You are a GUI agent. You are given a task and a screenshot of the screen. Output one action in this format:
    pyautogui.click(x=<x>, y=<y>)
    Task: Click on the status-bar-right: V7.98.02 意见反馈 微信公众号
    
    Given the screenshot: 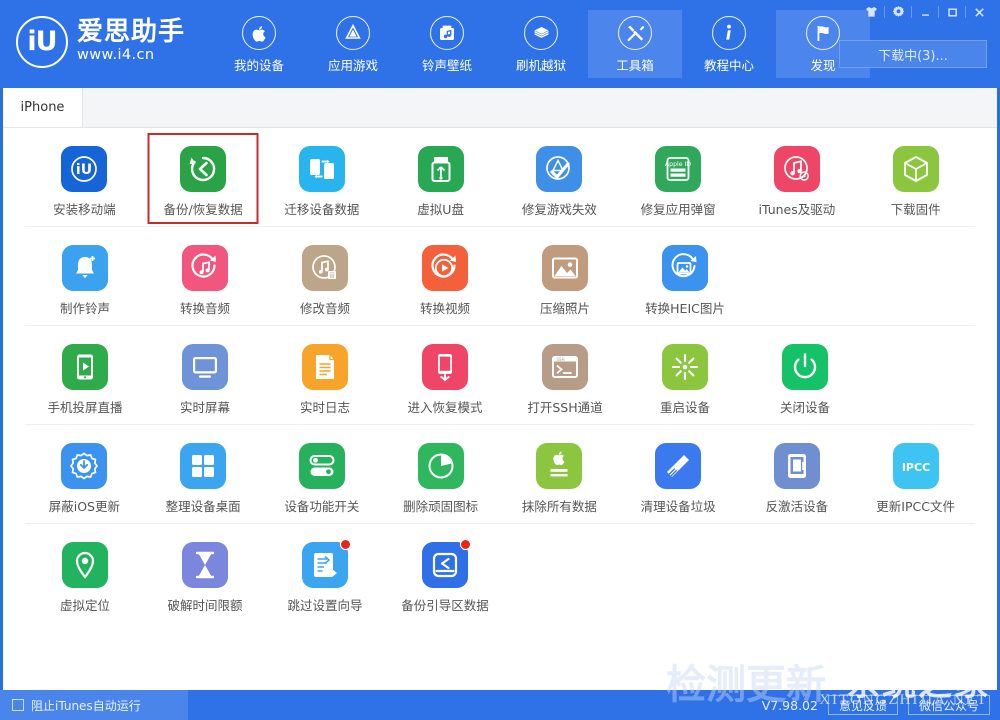 What is the action you would take?
    pyautogui.click(x=881, y=705)
    